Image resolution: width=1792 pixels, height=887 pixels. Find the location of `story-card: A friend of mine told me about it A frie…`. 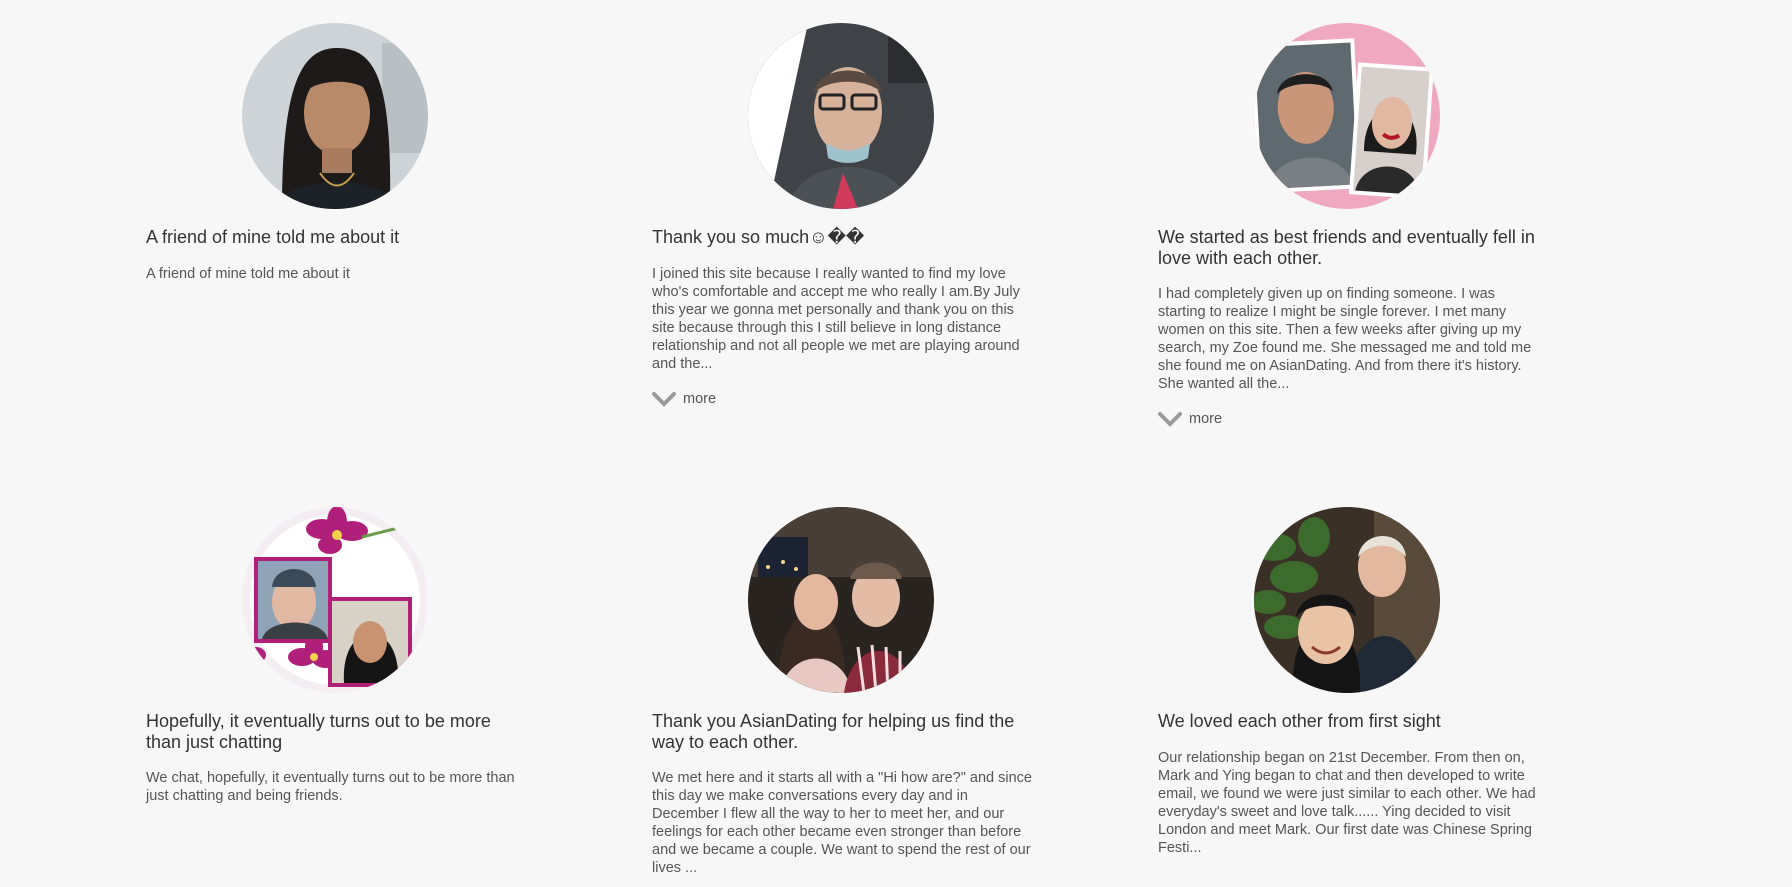

story-card: A friend of mine told me about it A frie… is located at coordinates (340, 265).